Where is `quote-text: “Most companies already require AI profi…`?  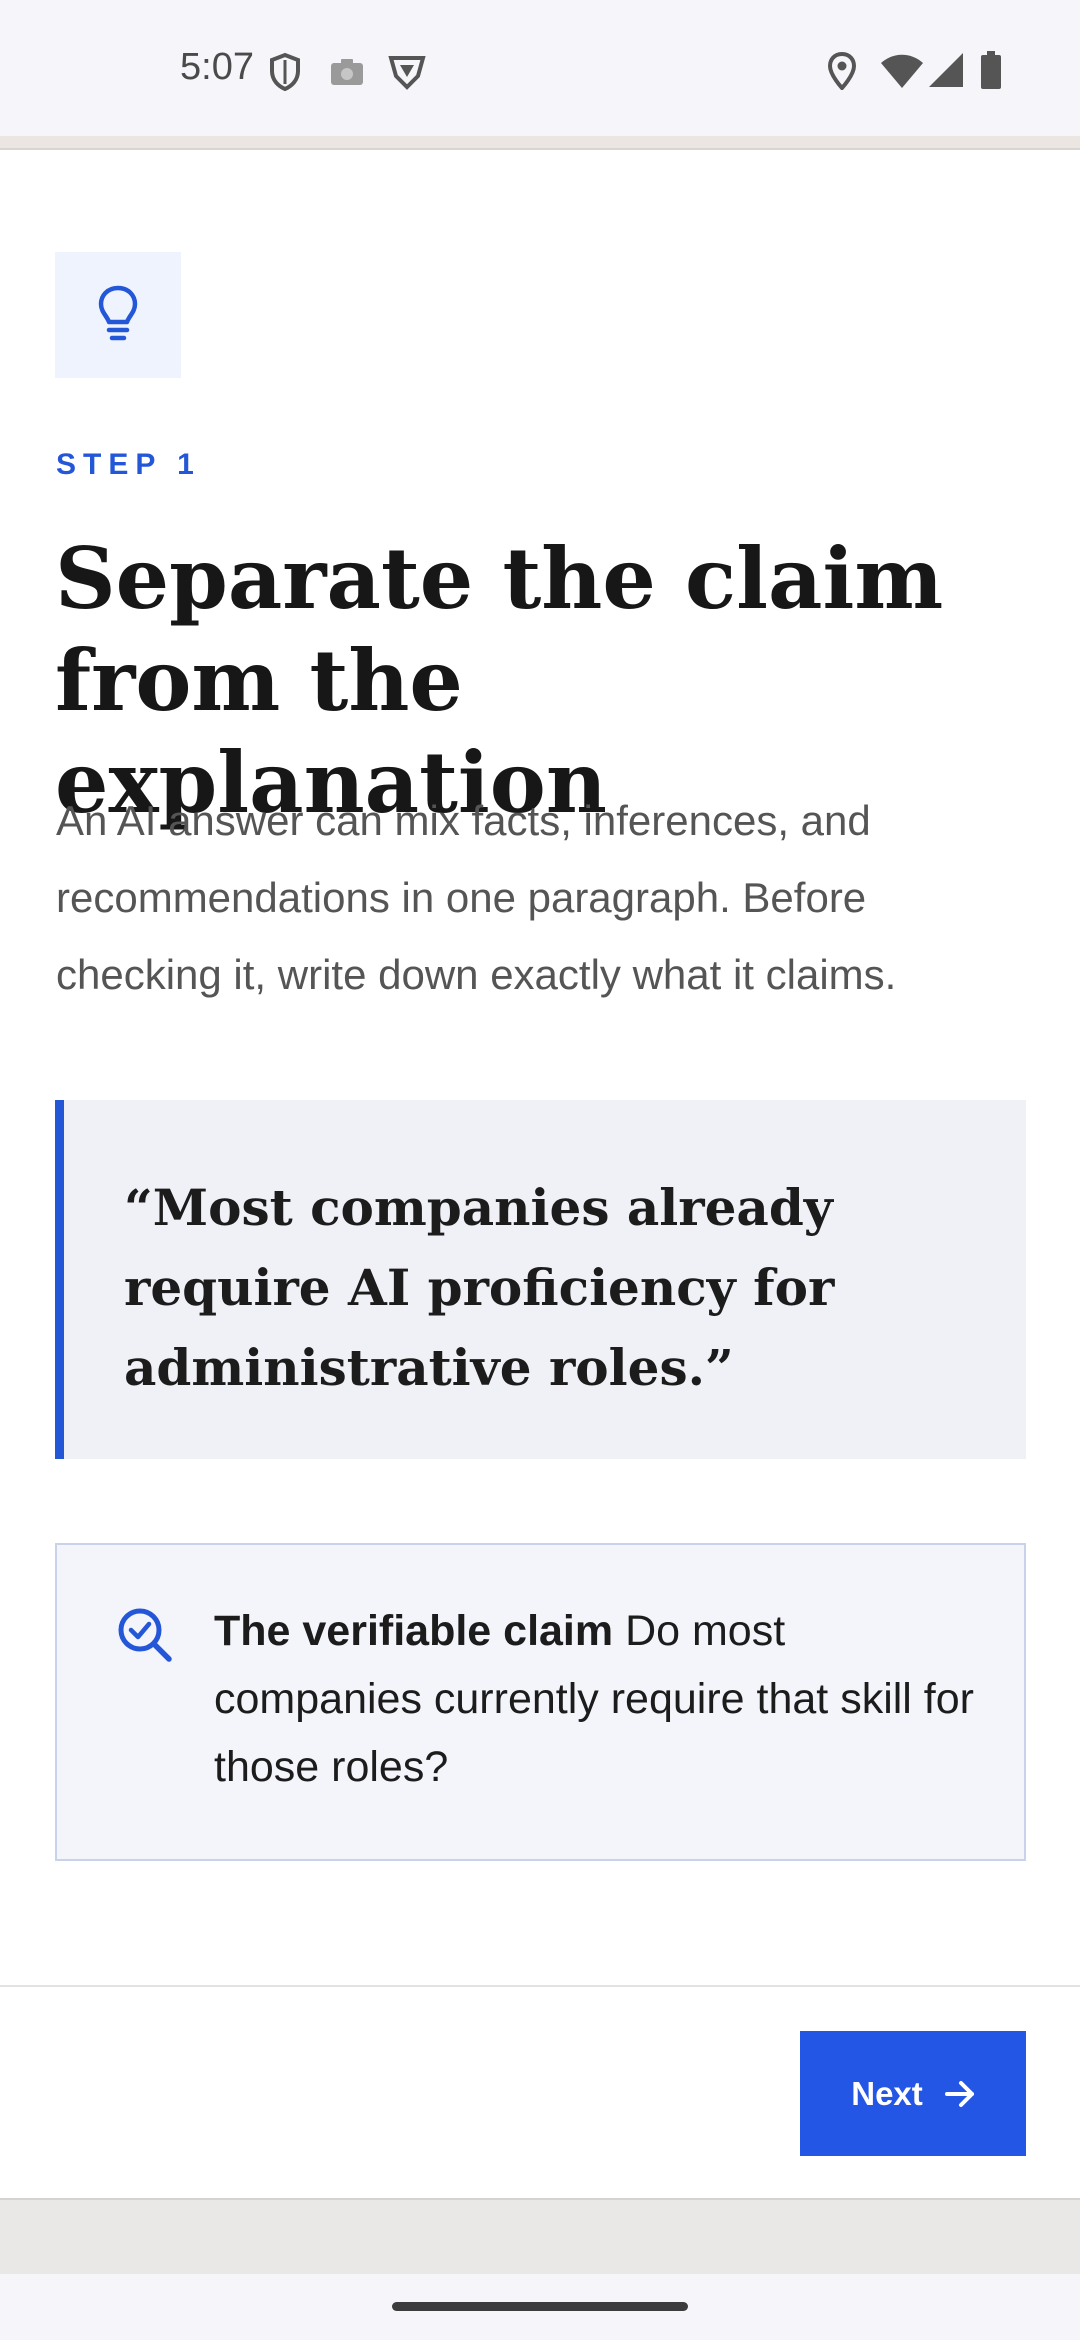
quote-text: “Most companies already require AI profi… is located at coordinates (479, 1287).